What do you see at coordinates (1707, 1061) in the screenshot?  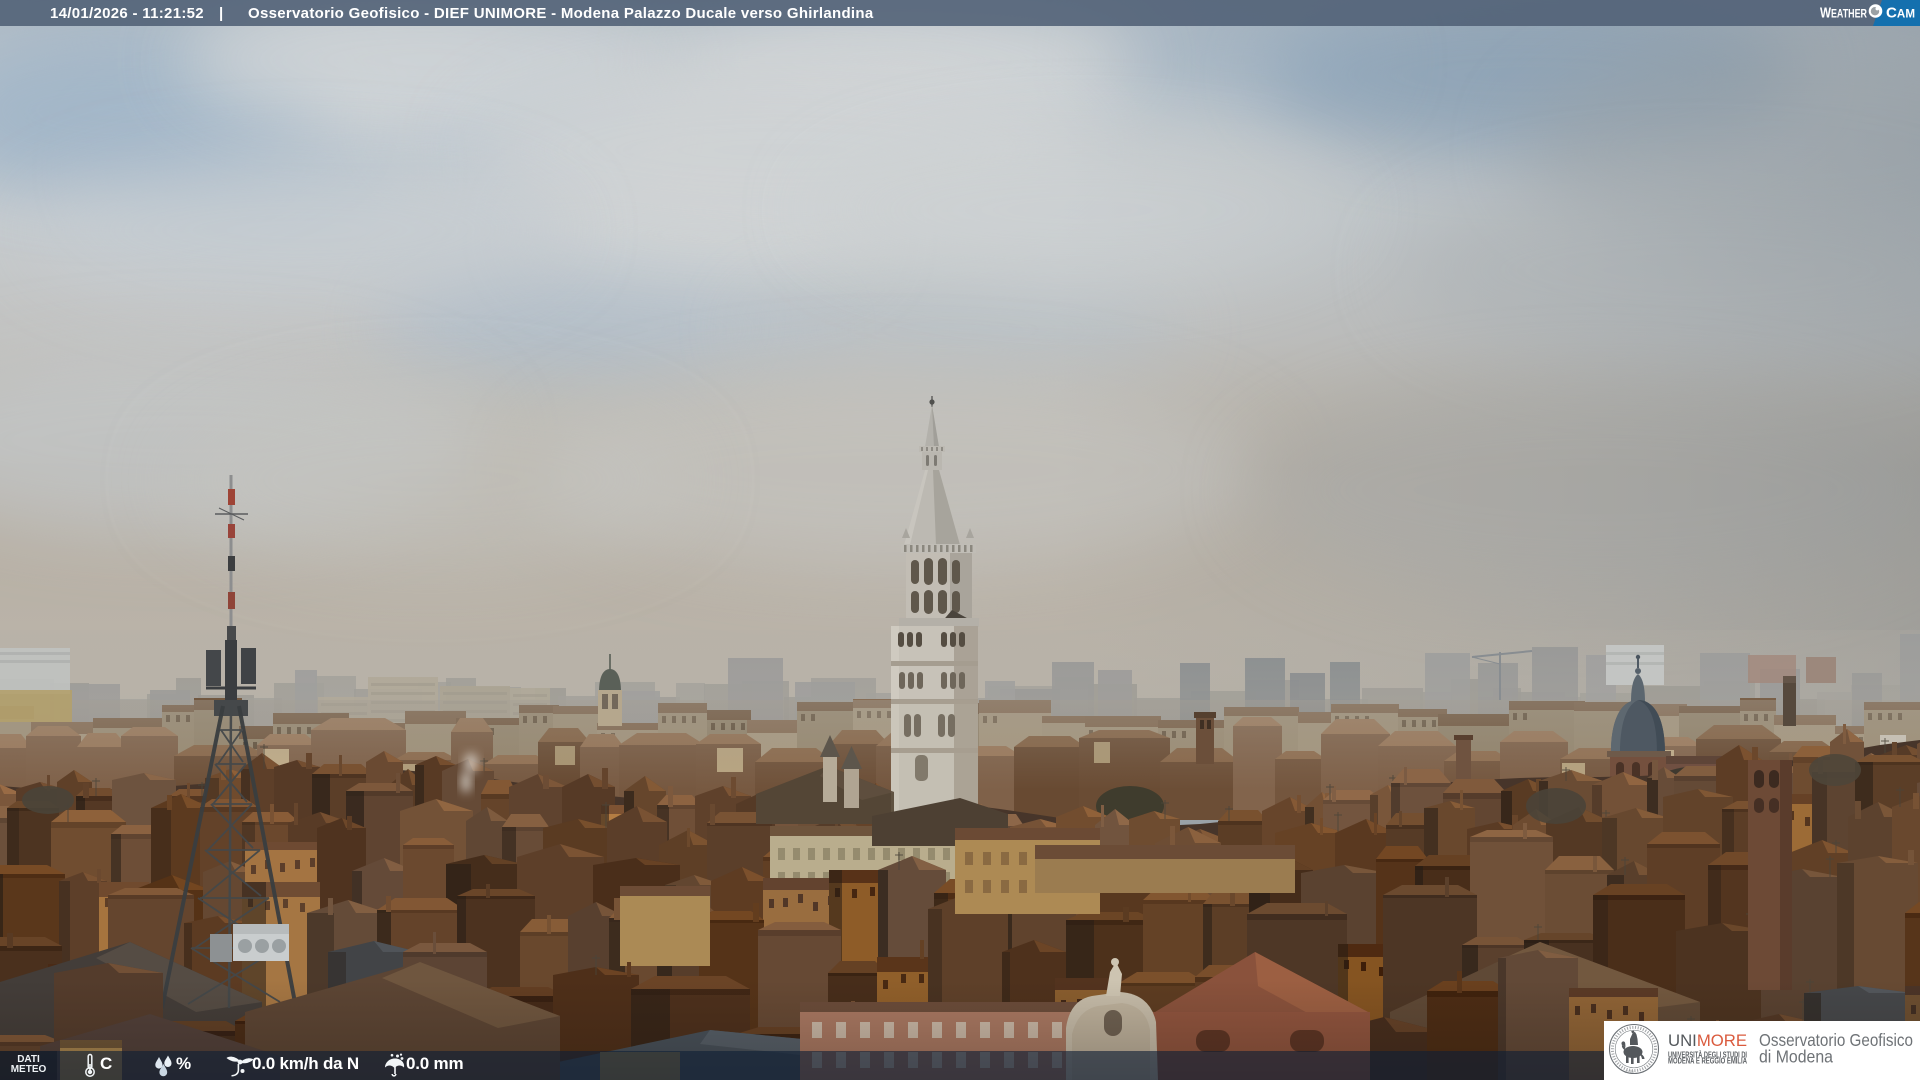 I see `svg-text: MODENA E REGGIO EMILIA` at bounding box center [1707, 1061].